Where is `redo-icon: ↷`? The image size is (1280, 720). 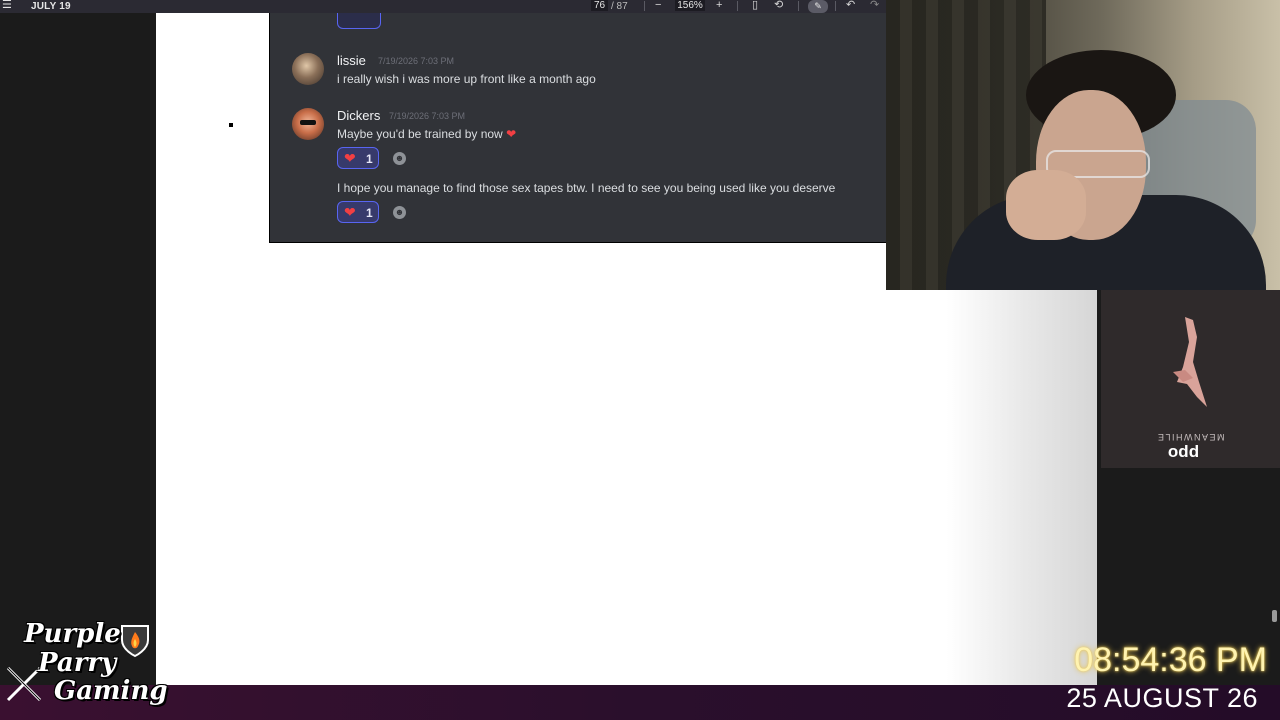
redo-icon: ↷ is located at coordinates (874, 5).